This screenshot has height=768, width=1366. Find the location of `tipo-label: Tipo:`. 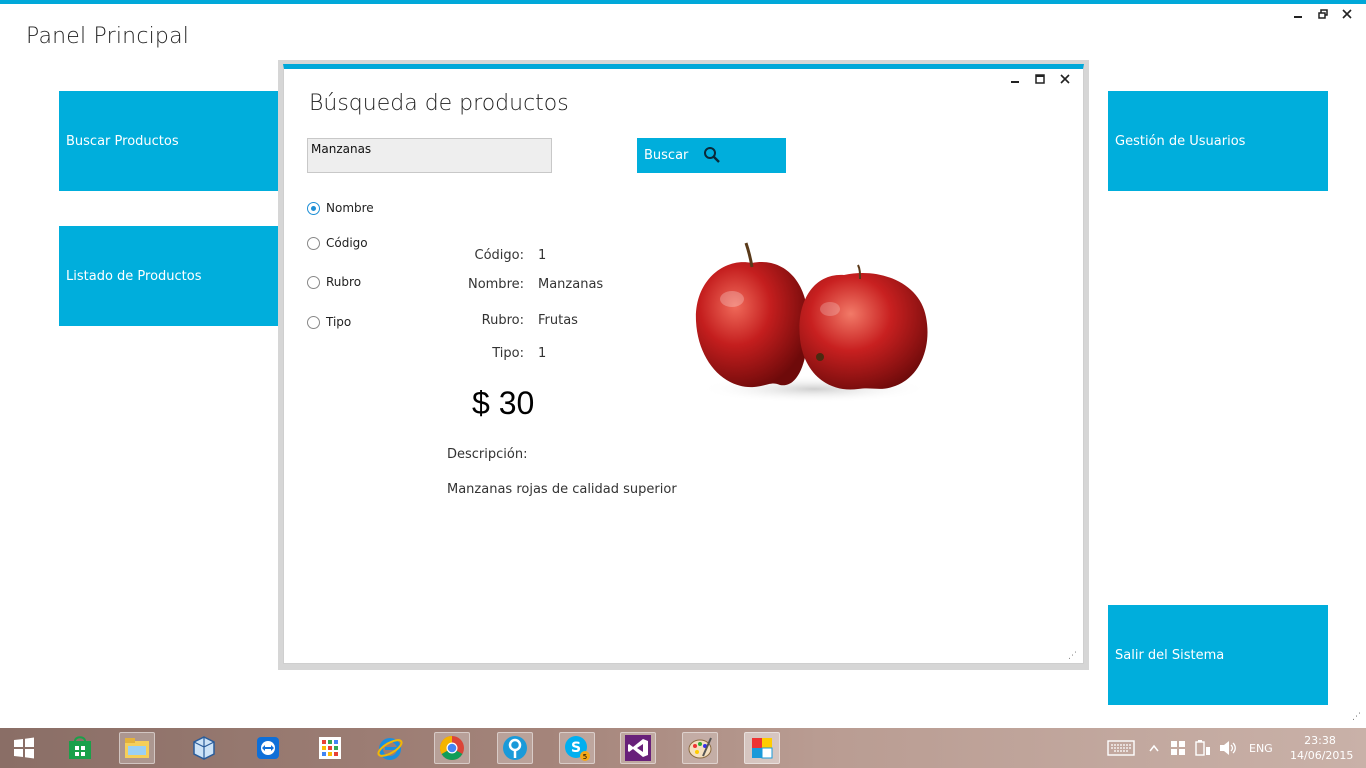

tipo-label: Tipo: is located at coordinates (508, 353).